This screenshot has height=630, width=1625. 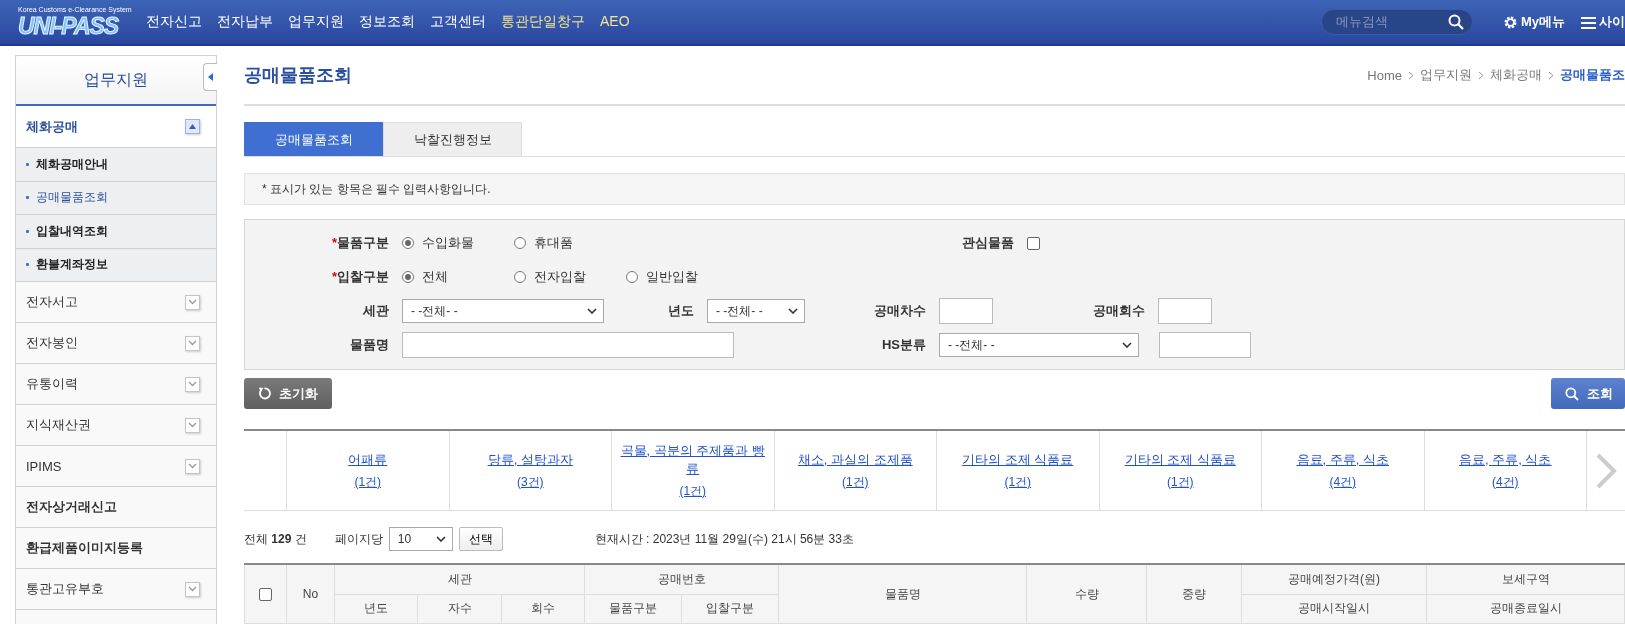 I want to click on reset-button: 초기화, so click(x=288, y=393).